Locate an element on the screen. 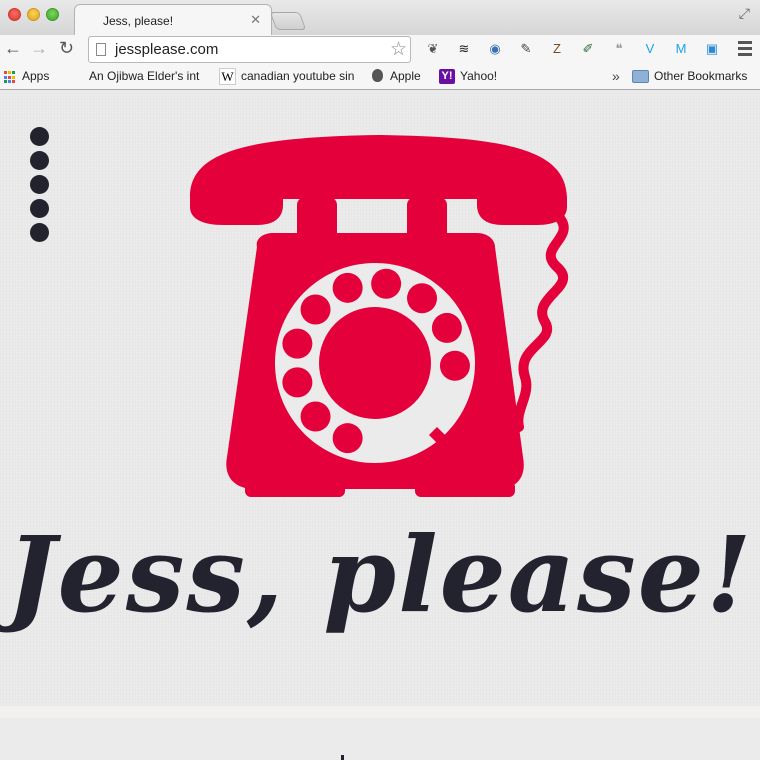 Image resolution: width=760 pixels, height=760 pixels. m-extension-icon: M is located at coordinates (681, 49).